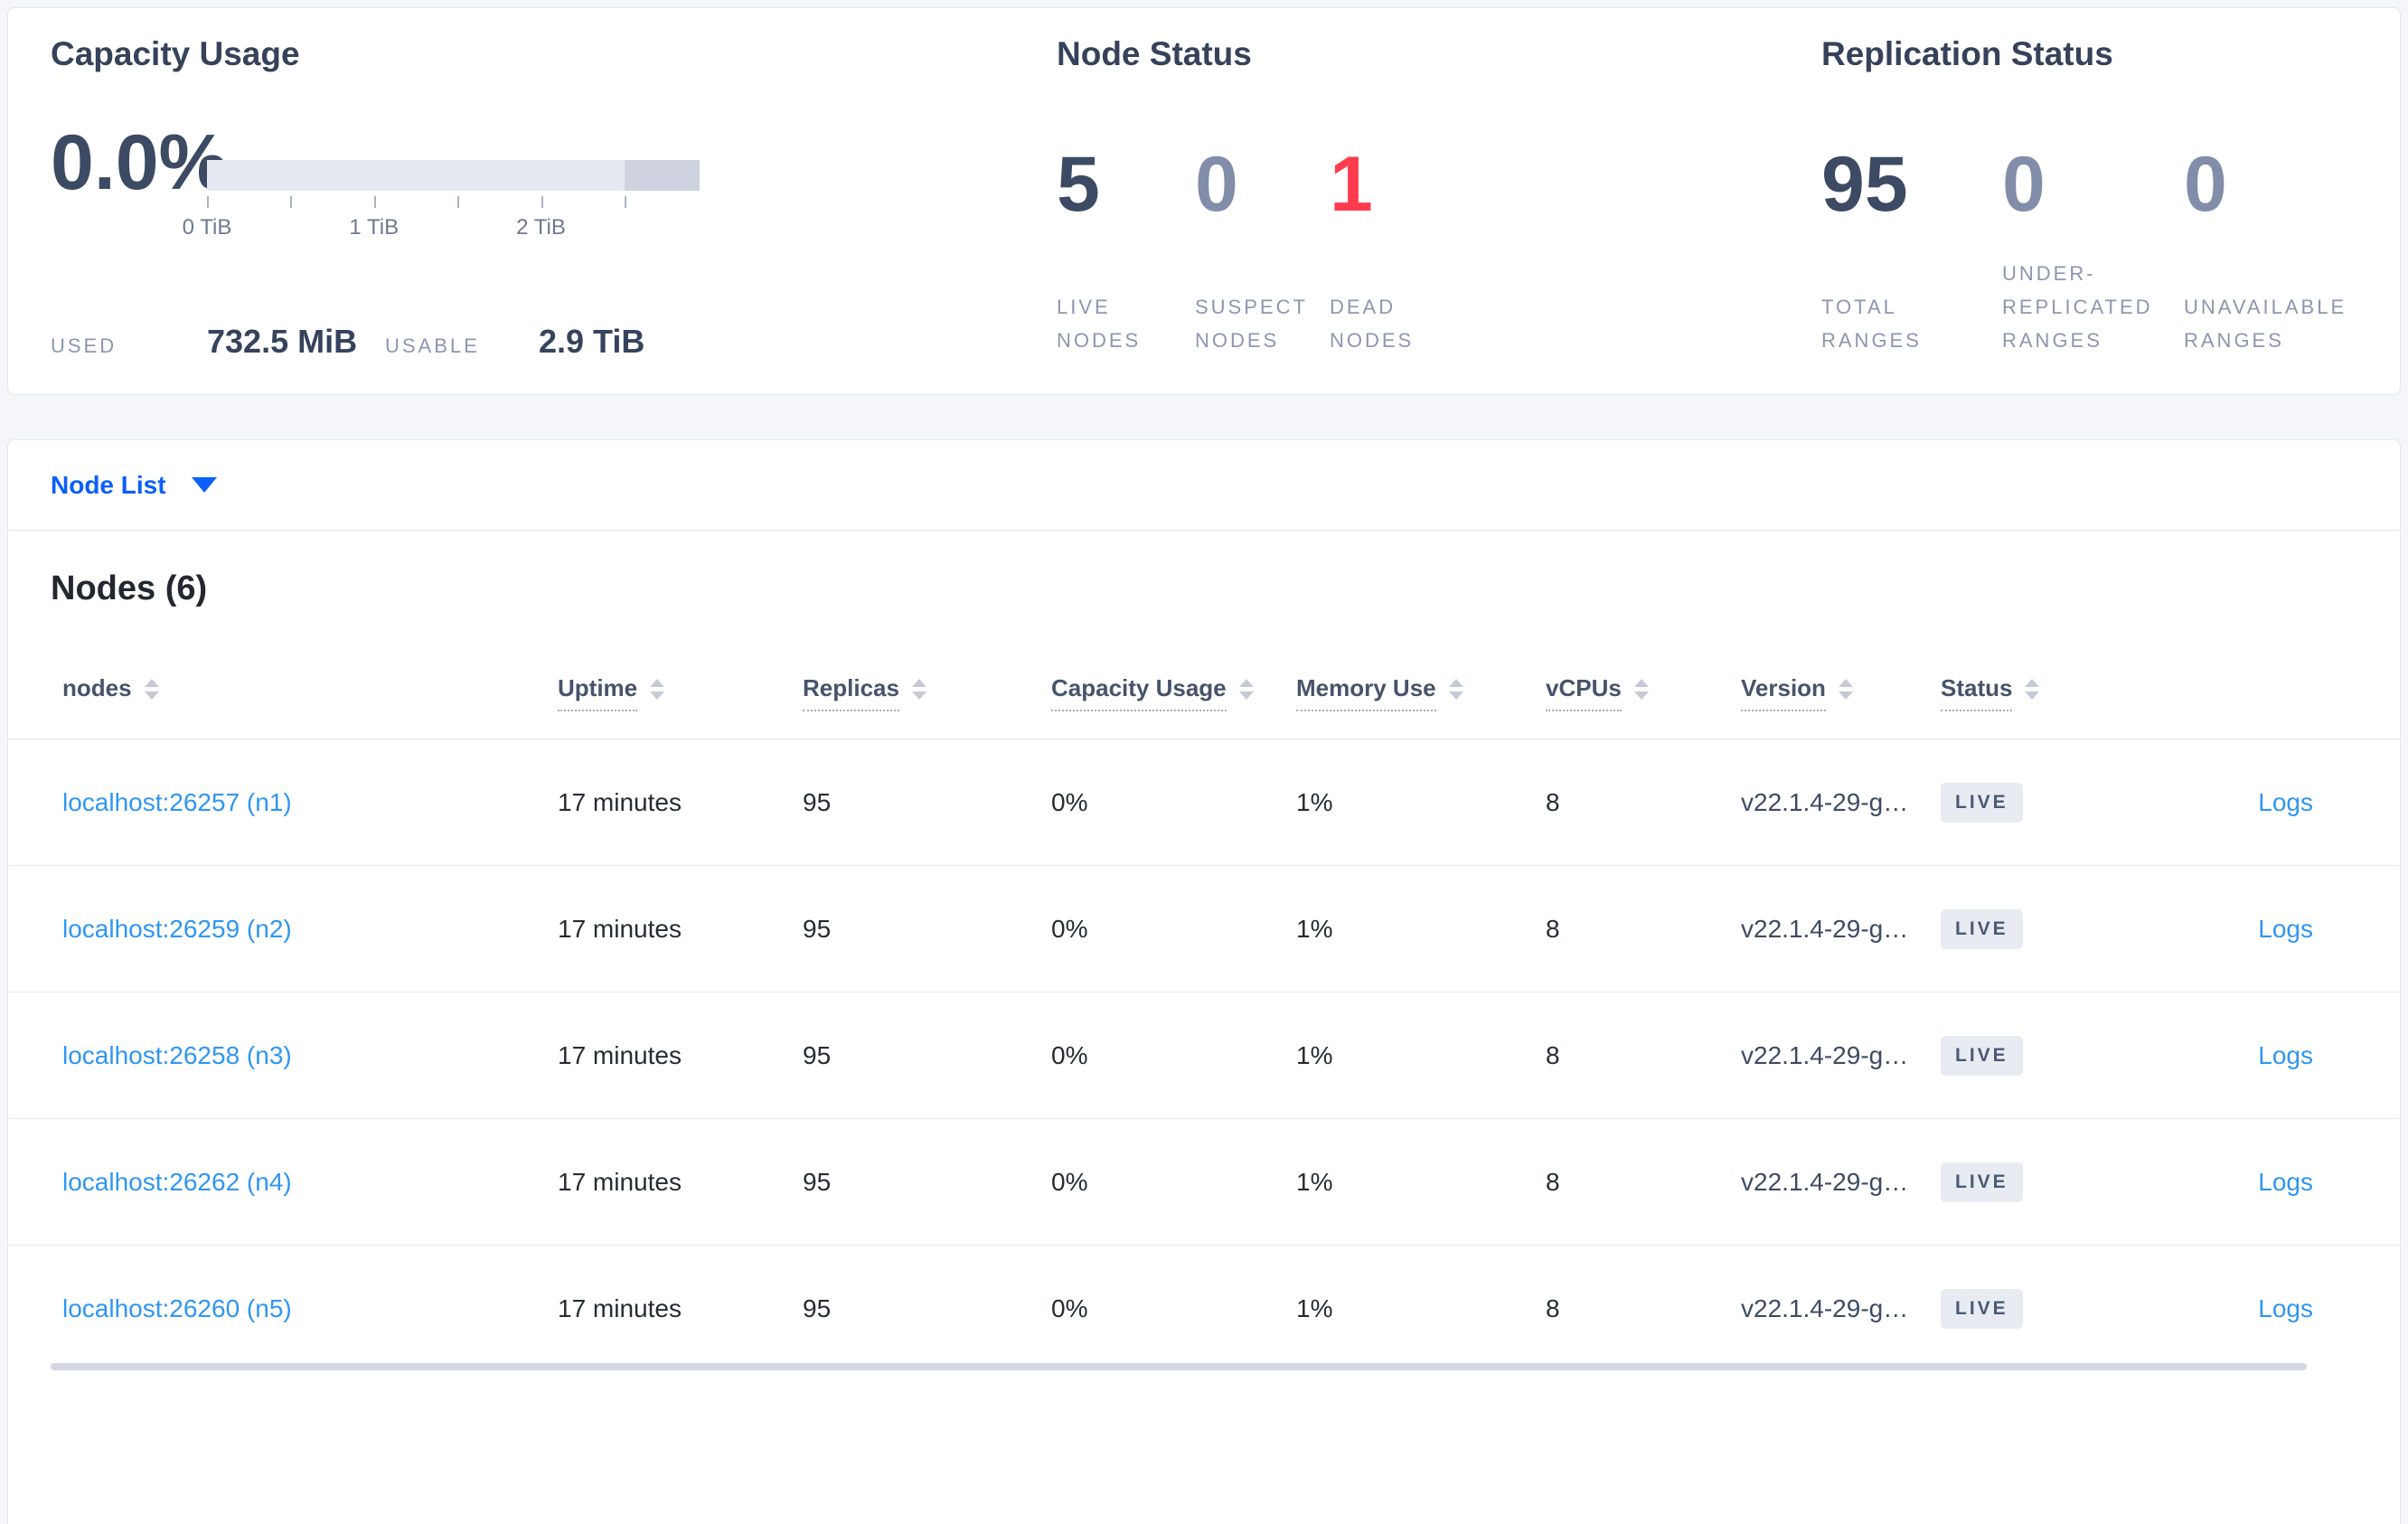 Image resolution: width=2408 pixels, height=1524 pixels. Describe the element at coordinates (1204, 485) in the screenshot. I see `view-selector-row: Node List` at that location.